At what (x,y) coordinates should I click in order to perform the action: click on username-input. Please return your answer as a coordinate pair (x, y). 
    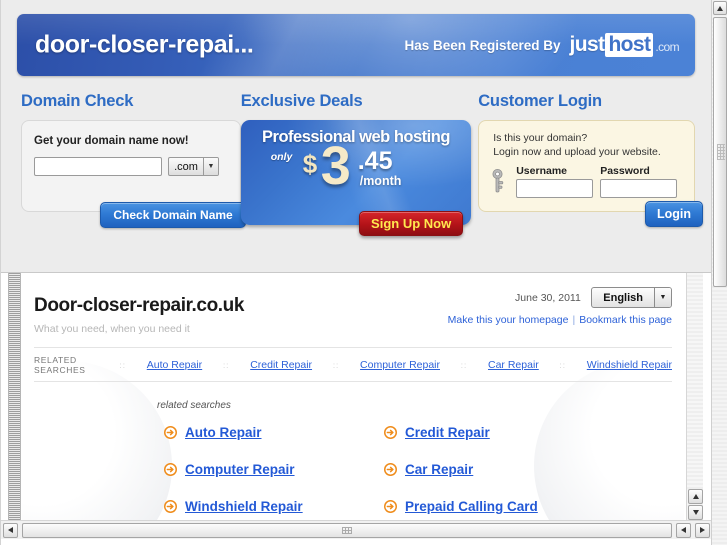
    Looking at the image, I should click on (555, 188).